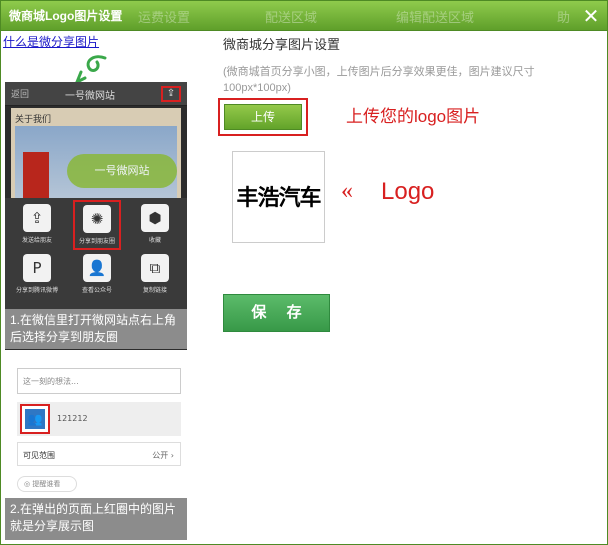  What do you see at coordinates (36, 290) in the screenshot?
I see `tile-label: 分享到腾讯微博` at bounding box center [36, 290].